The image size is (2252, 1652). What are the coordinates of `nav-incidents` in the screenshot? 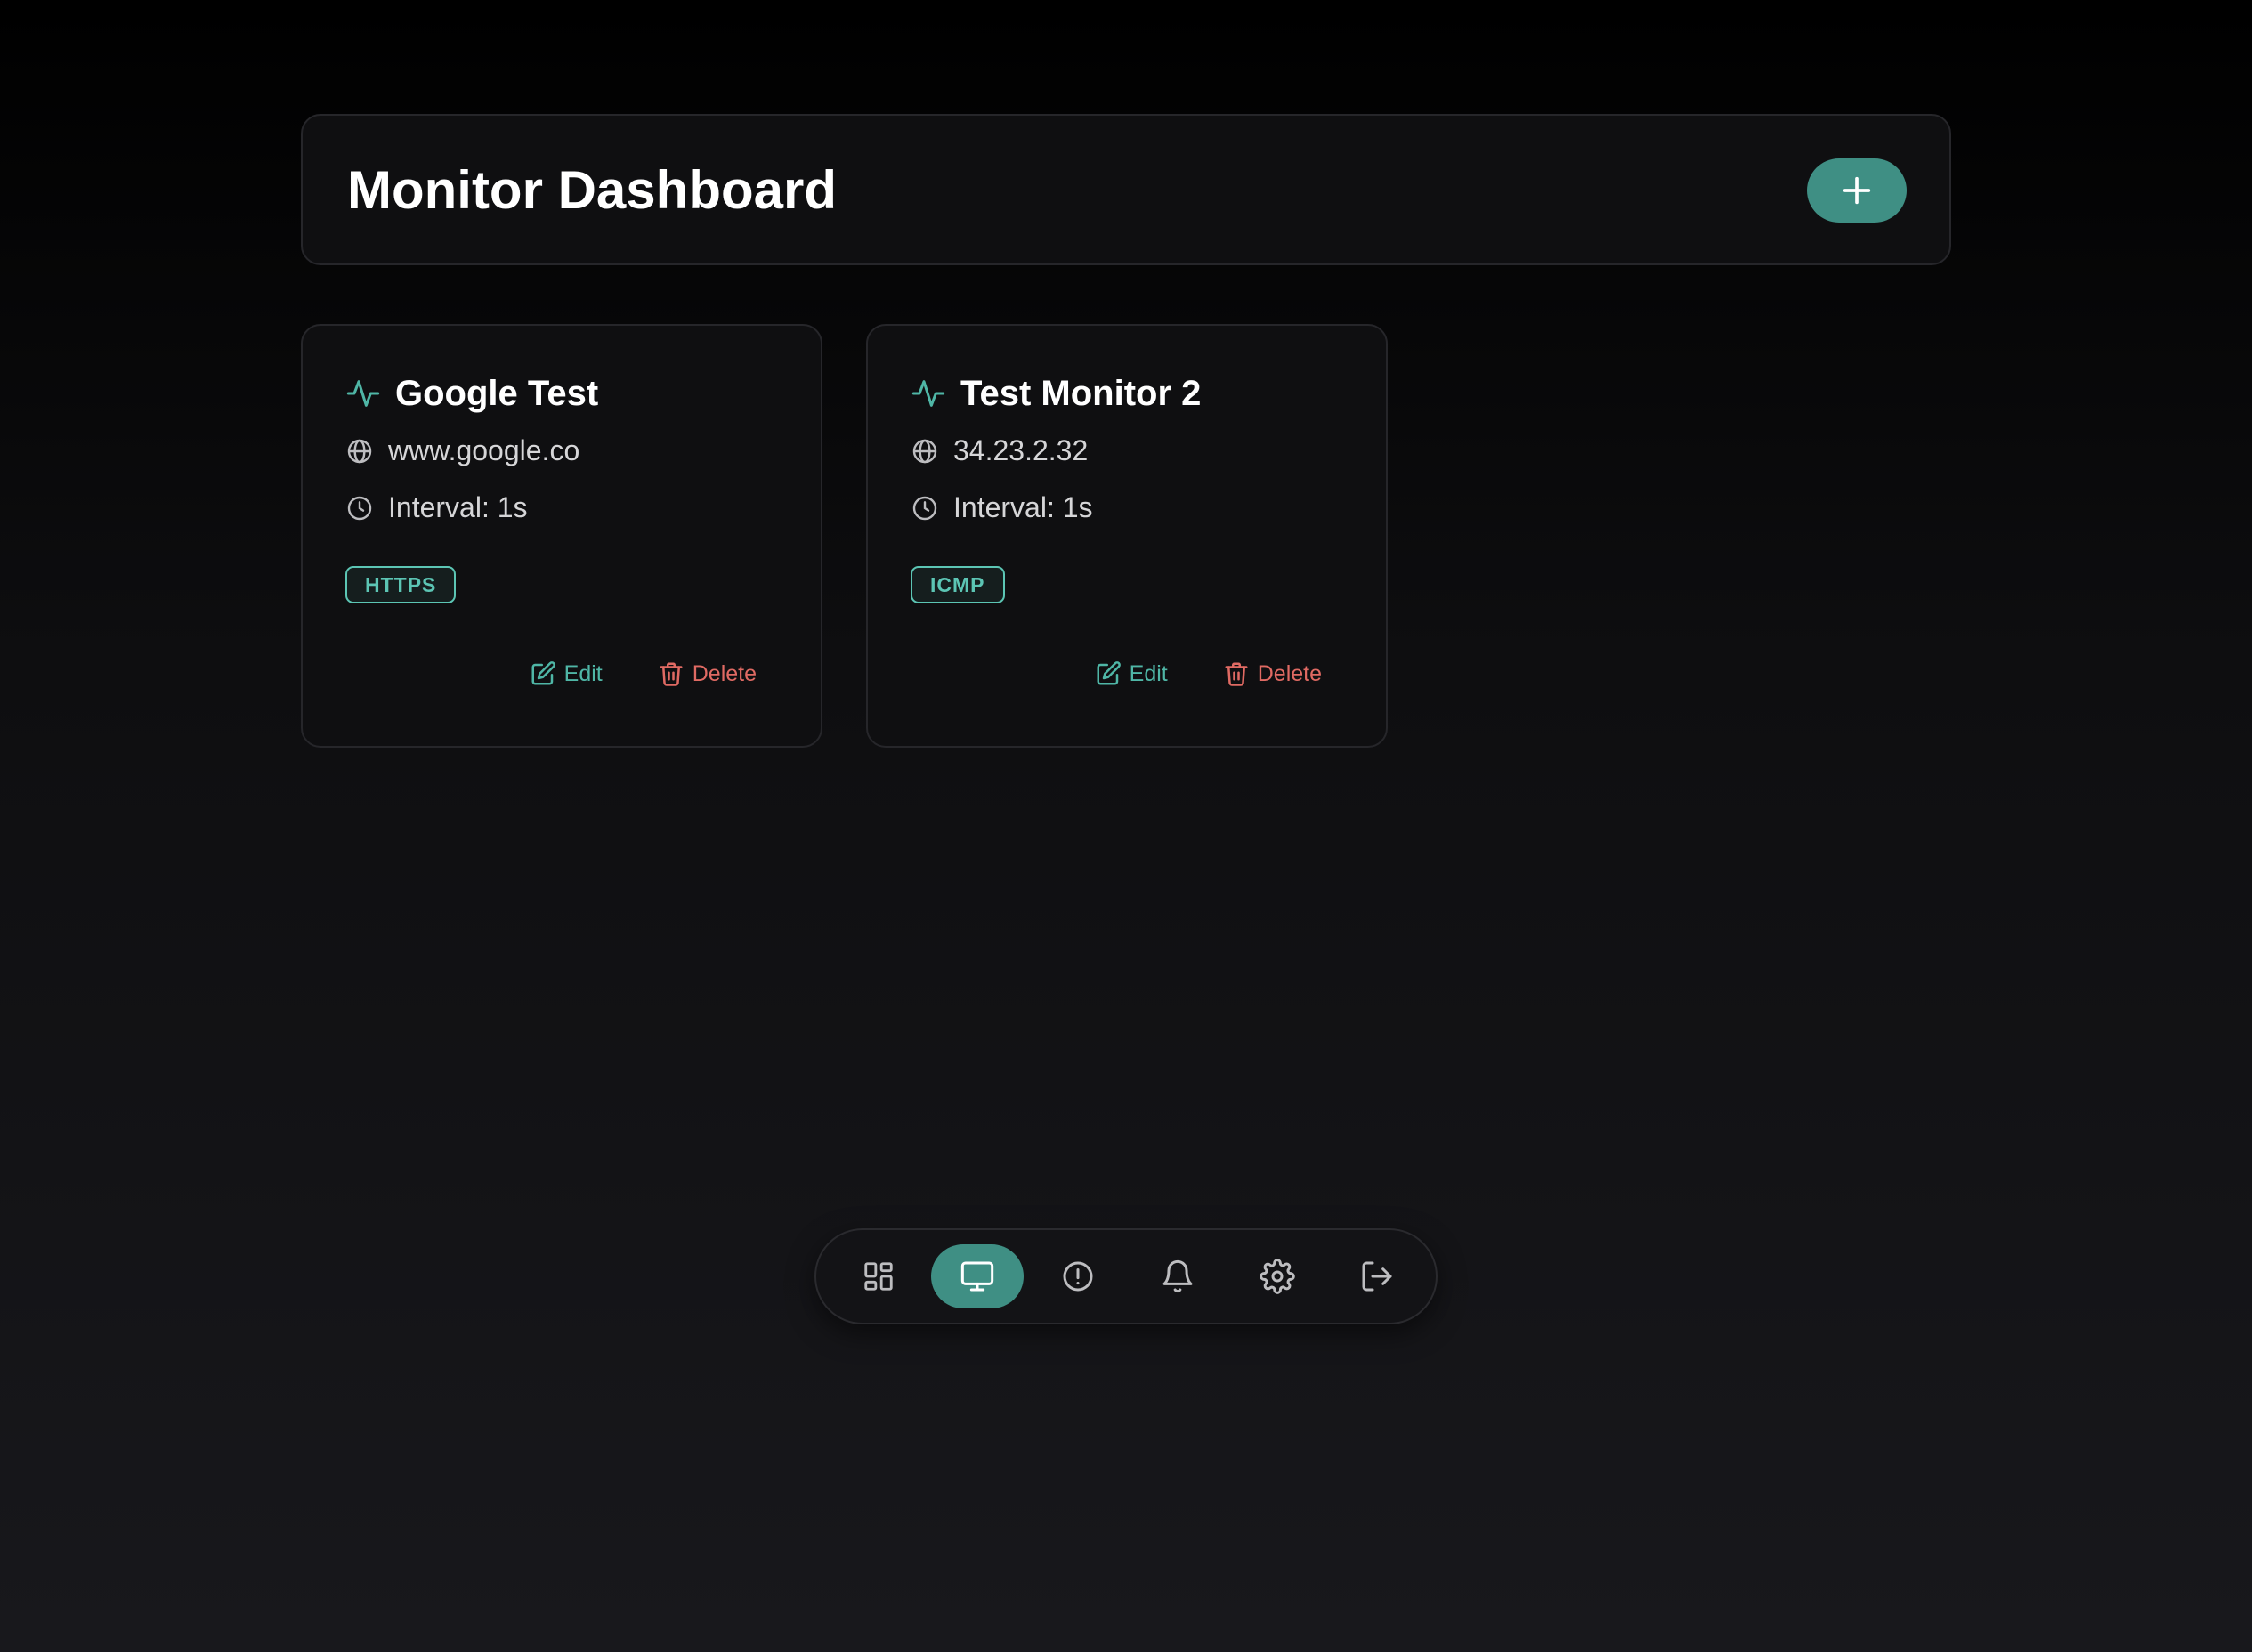 It's located at (1078, 1276).